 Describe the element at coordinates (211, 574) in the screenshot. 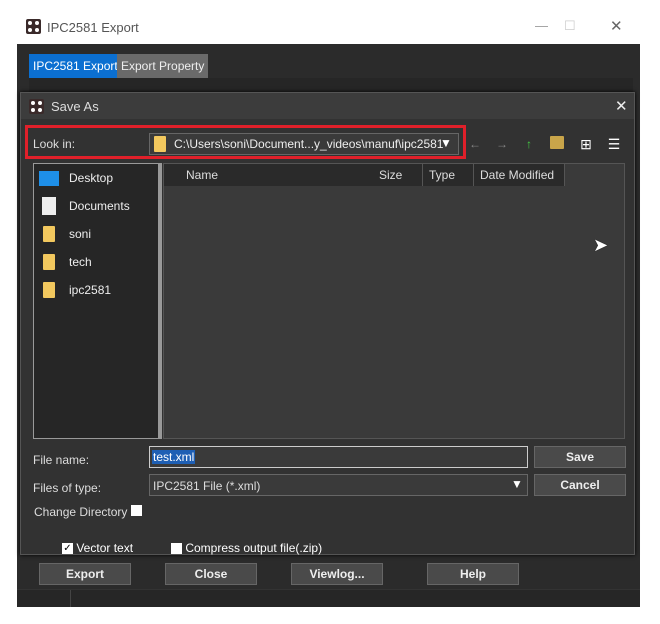

I see `close-button: Close` at that location.